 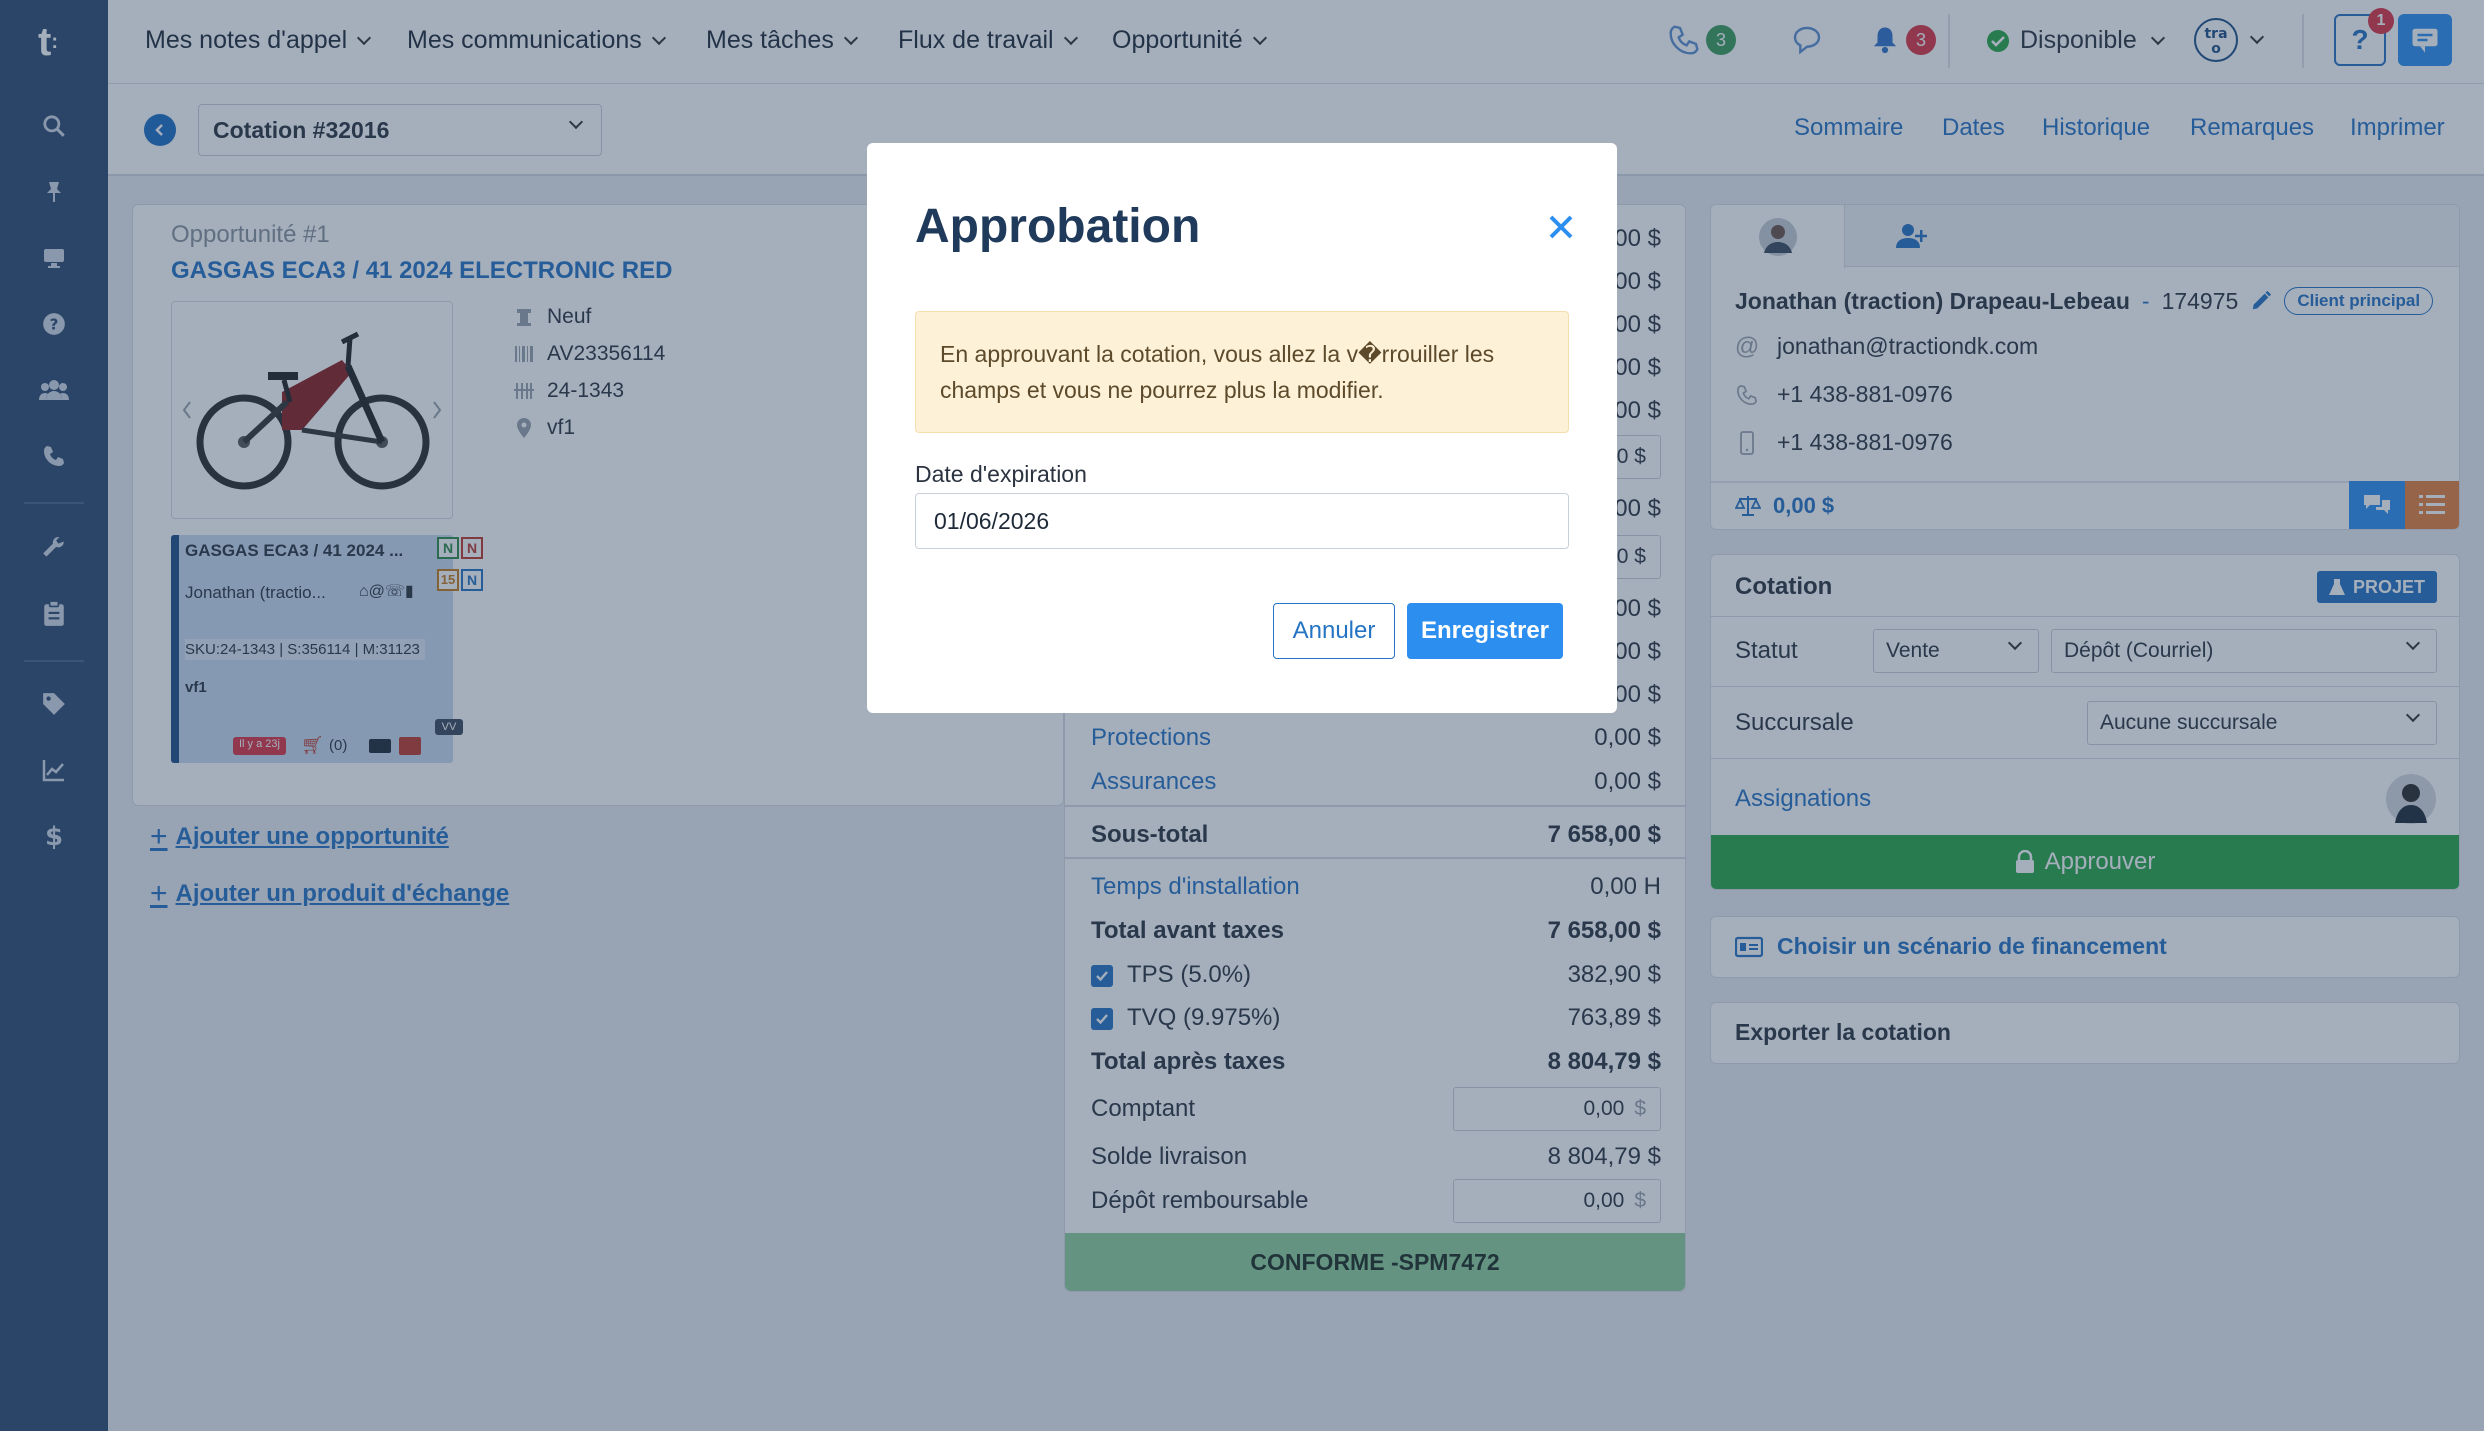 What do you see at coordinates (1058, 226) in the screenshot?
I see `modal-title: Approbation` at bounding box center [1058, 226].